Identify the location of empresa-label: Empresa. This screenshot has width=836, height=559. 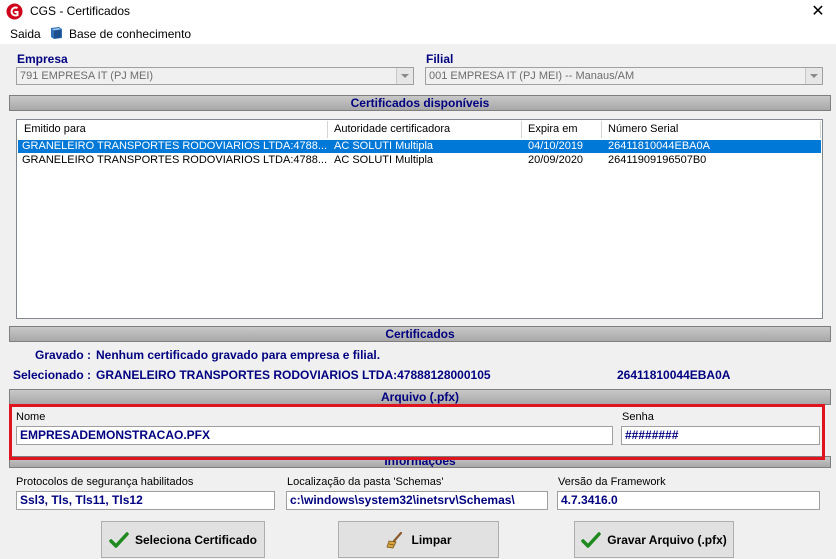
(42, 59).